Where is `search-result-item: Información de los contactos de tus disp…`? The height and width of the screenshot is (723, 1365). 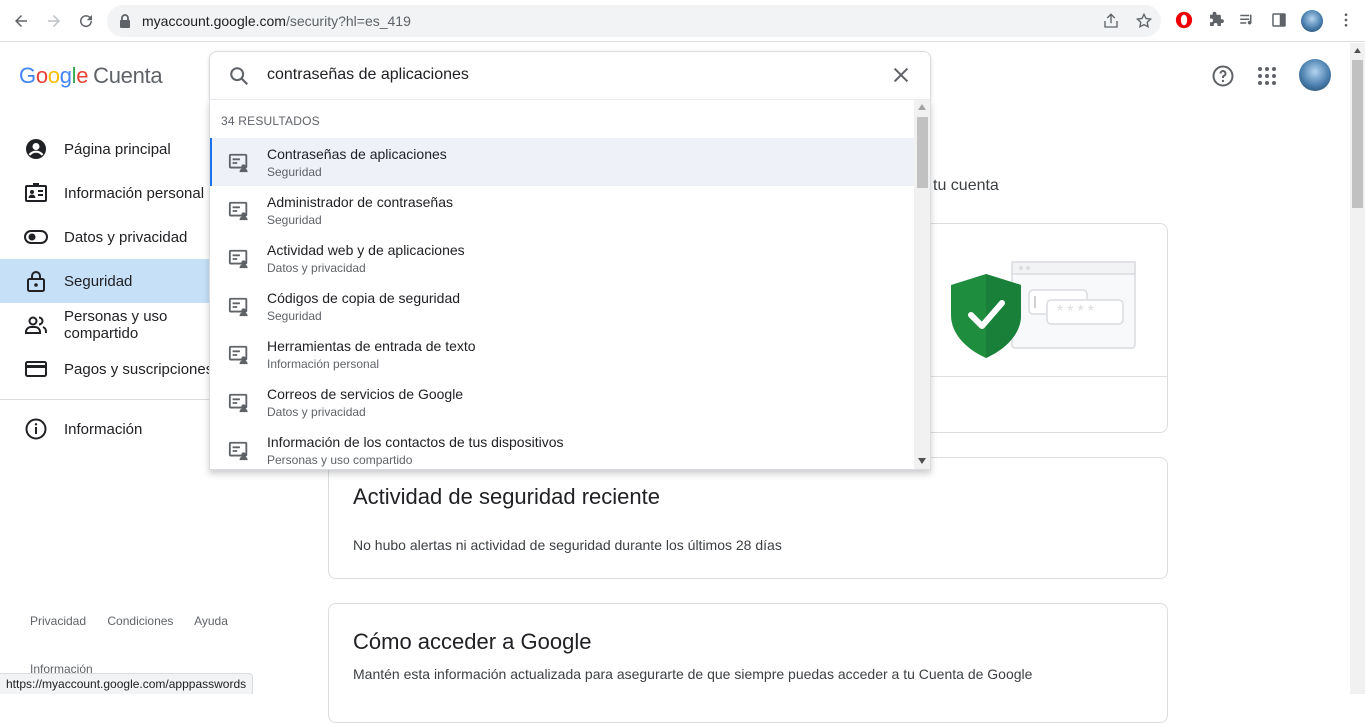 search-result-item: Información de los contactos de tus disp… is located at coordinates (562, 447).